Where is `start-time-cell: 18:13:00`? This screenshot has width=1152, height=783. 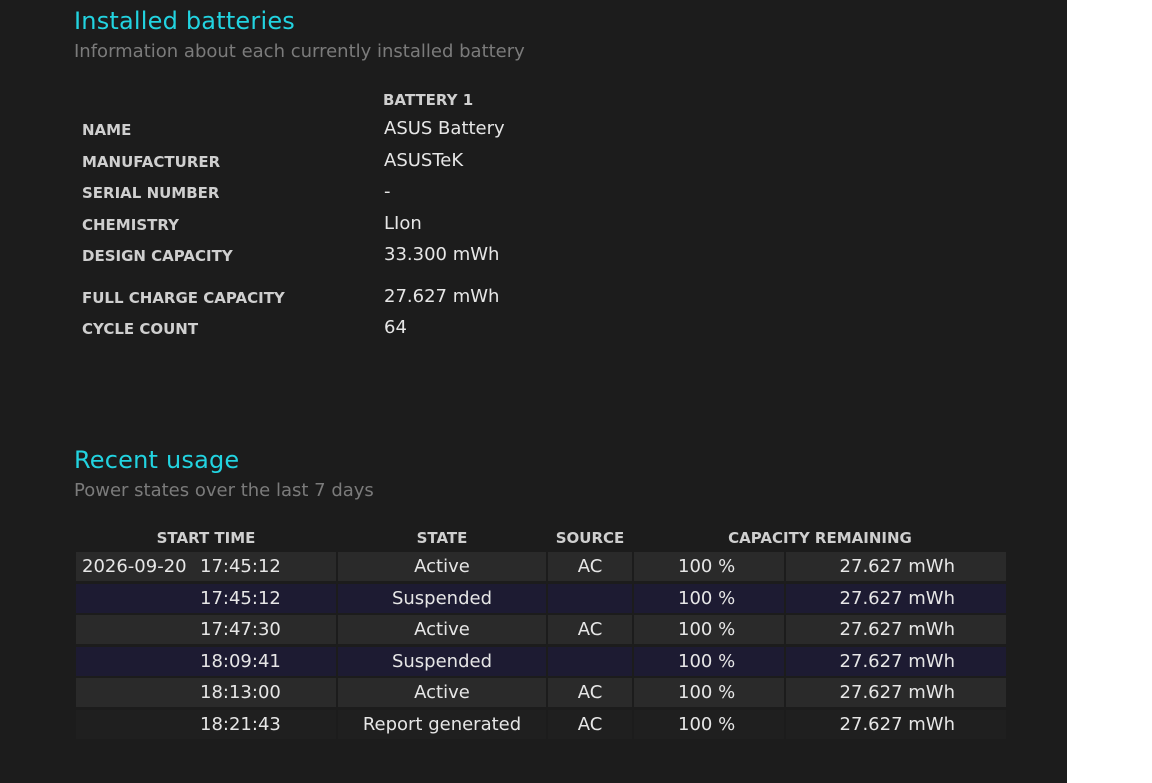 start-time-cell: 18:13:00 is located at coordinates (206, 692).